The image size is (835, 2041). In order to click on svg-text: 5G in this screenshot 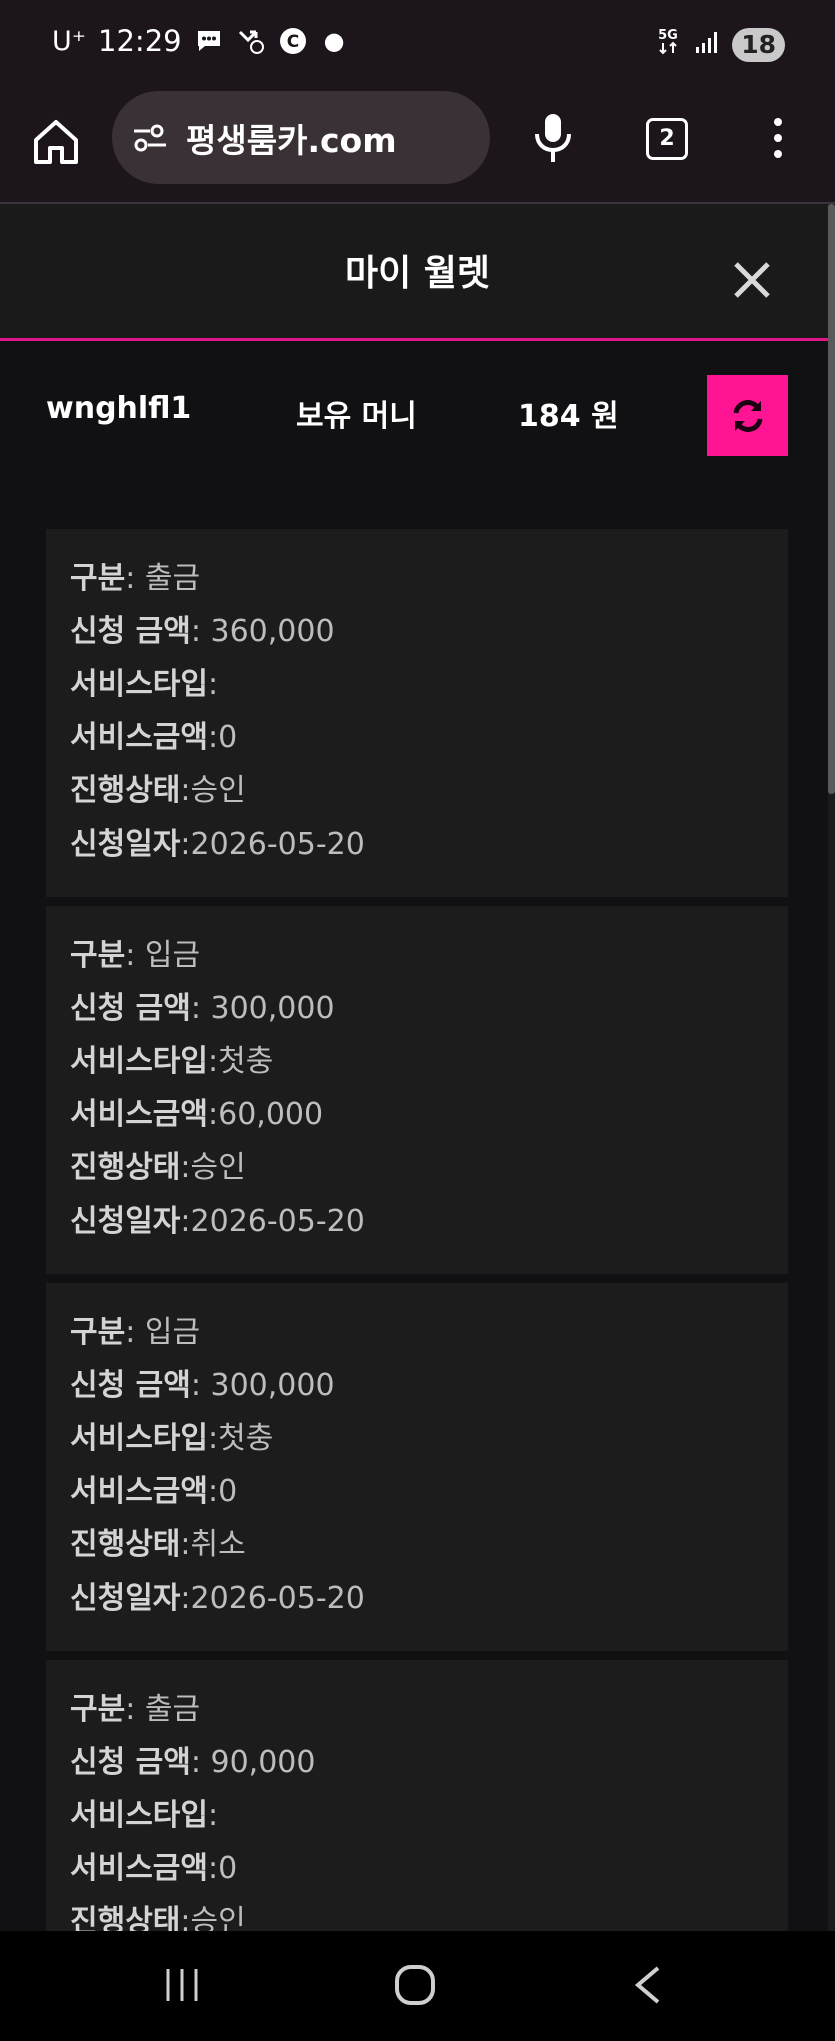, I will do `click(668, 35)`.